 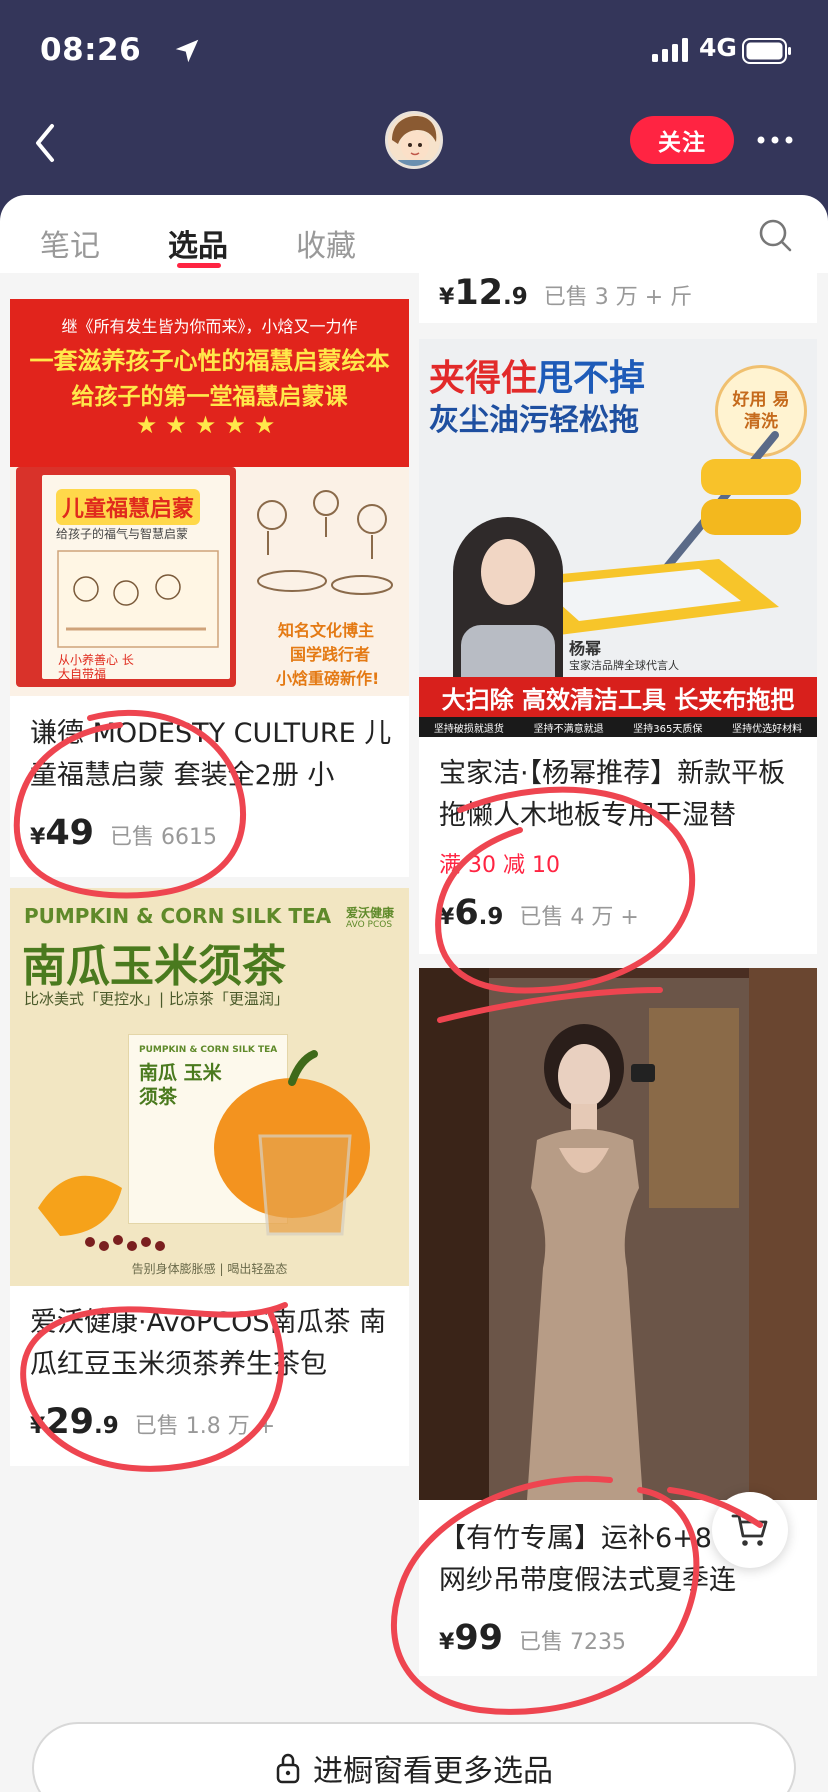 What do you see at coordinates (187, 51) in the screenshot?
I see `location-arrow-icon` at bounding box center [187, 51].